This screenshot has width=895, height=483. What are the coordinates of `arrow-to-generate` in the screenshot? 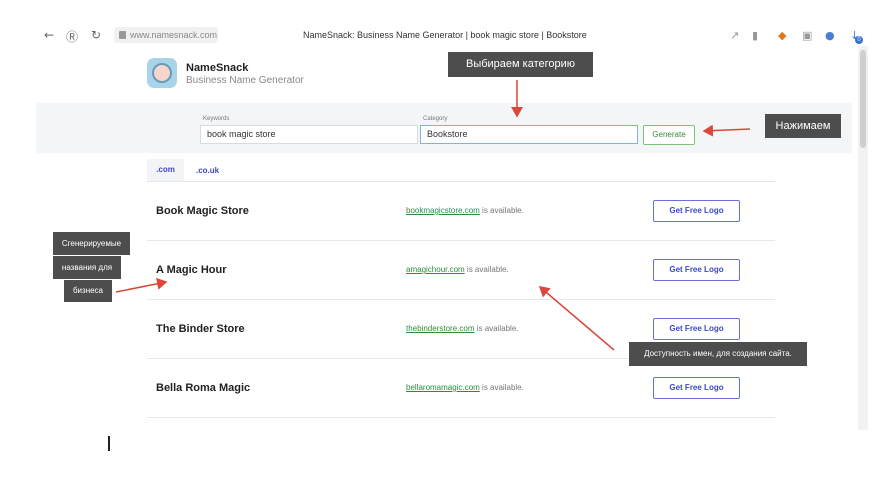 It's located at (726, 130).